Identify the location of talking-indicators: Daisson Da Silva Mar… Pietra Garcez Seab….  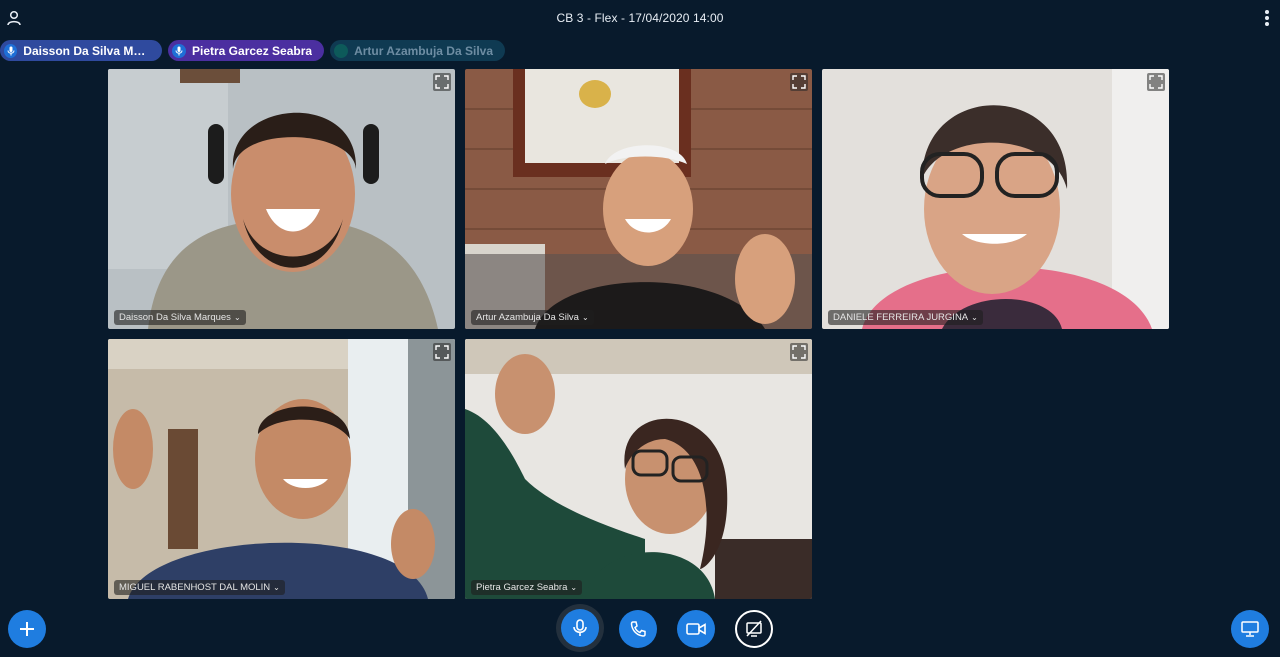
(253, 51).